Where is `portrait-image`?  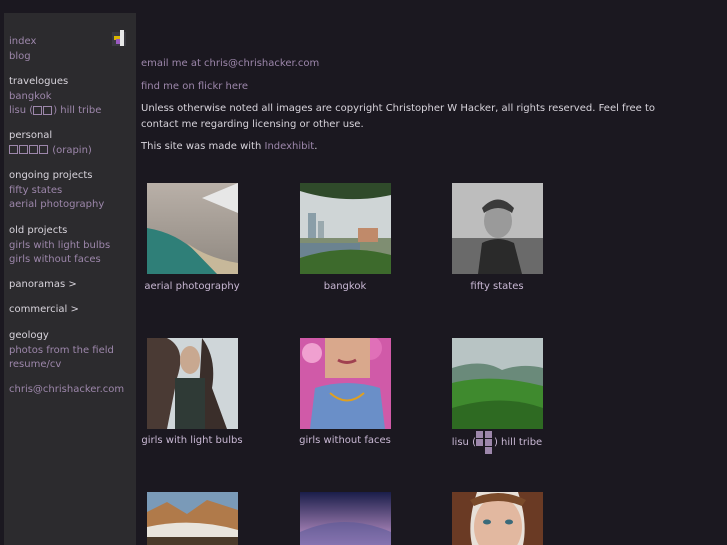 portrait-image is located at coordinates (497, 518).